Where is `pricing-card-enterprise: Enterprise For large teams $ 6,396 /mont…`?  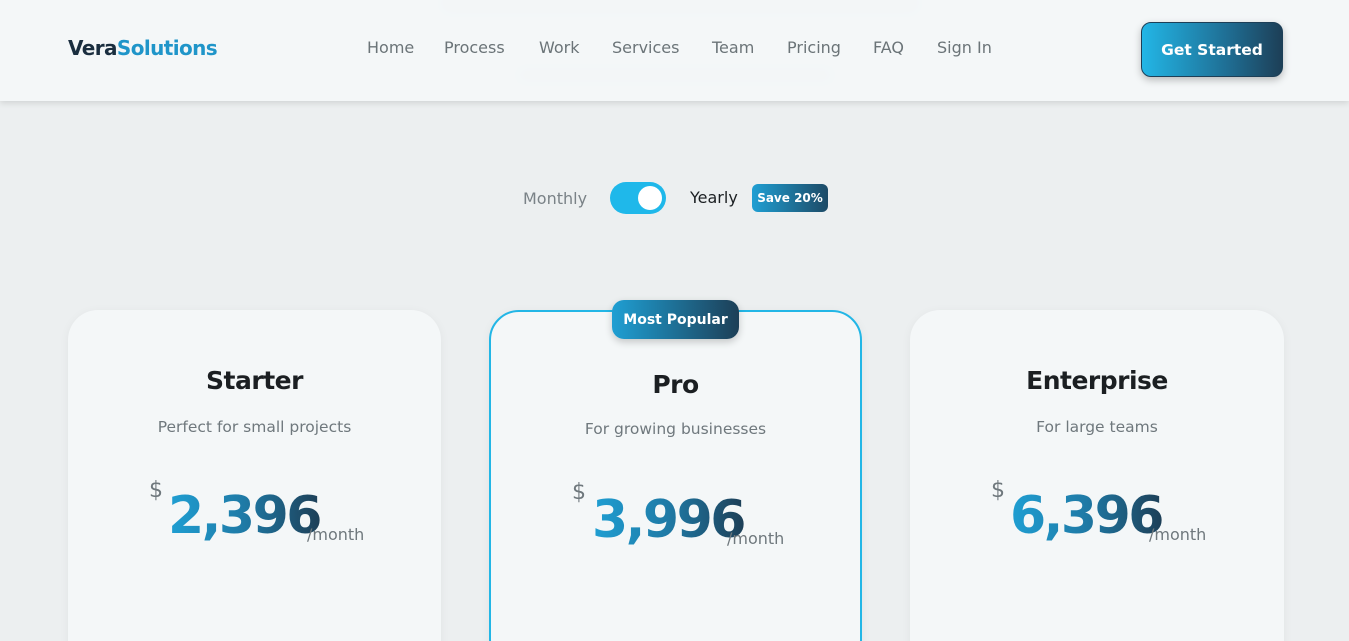 pricing-card-enterprise: Enterprise For large teams $ 6,396 /mont… is located at coordinates (1097, 475).